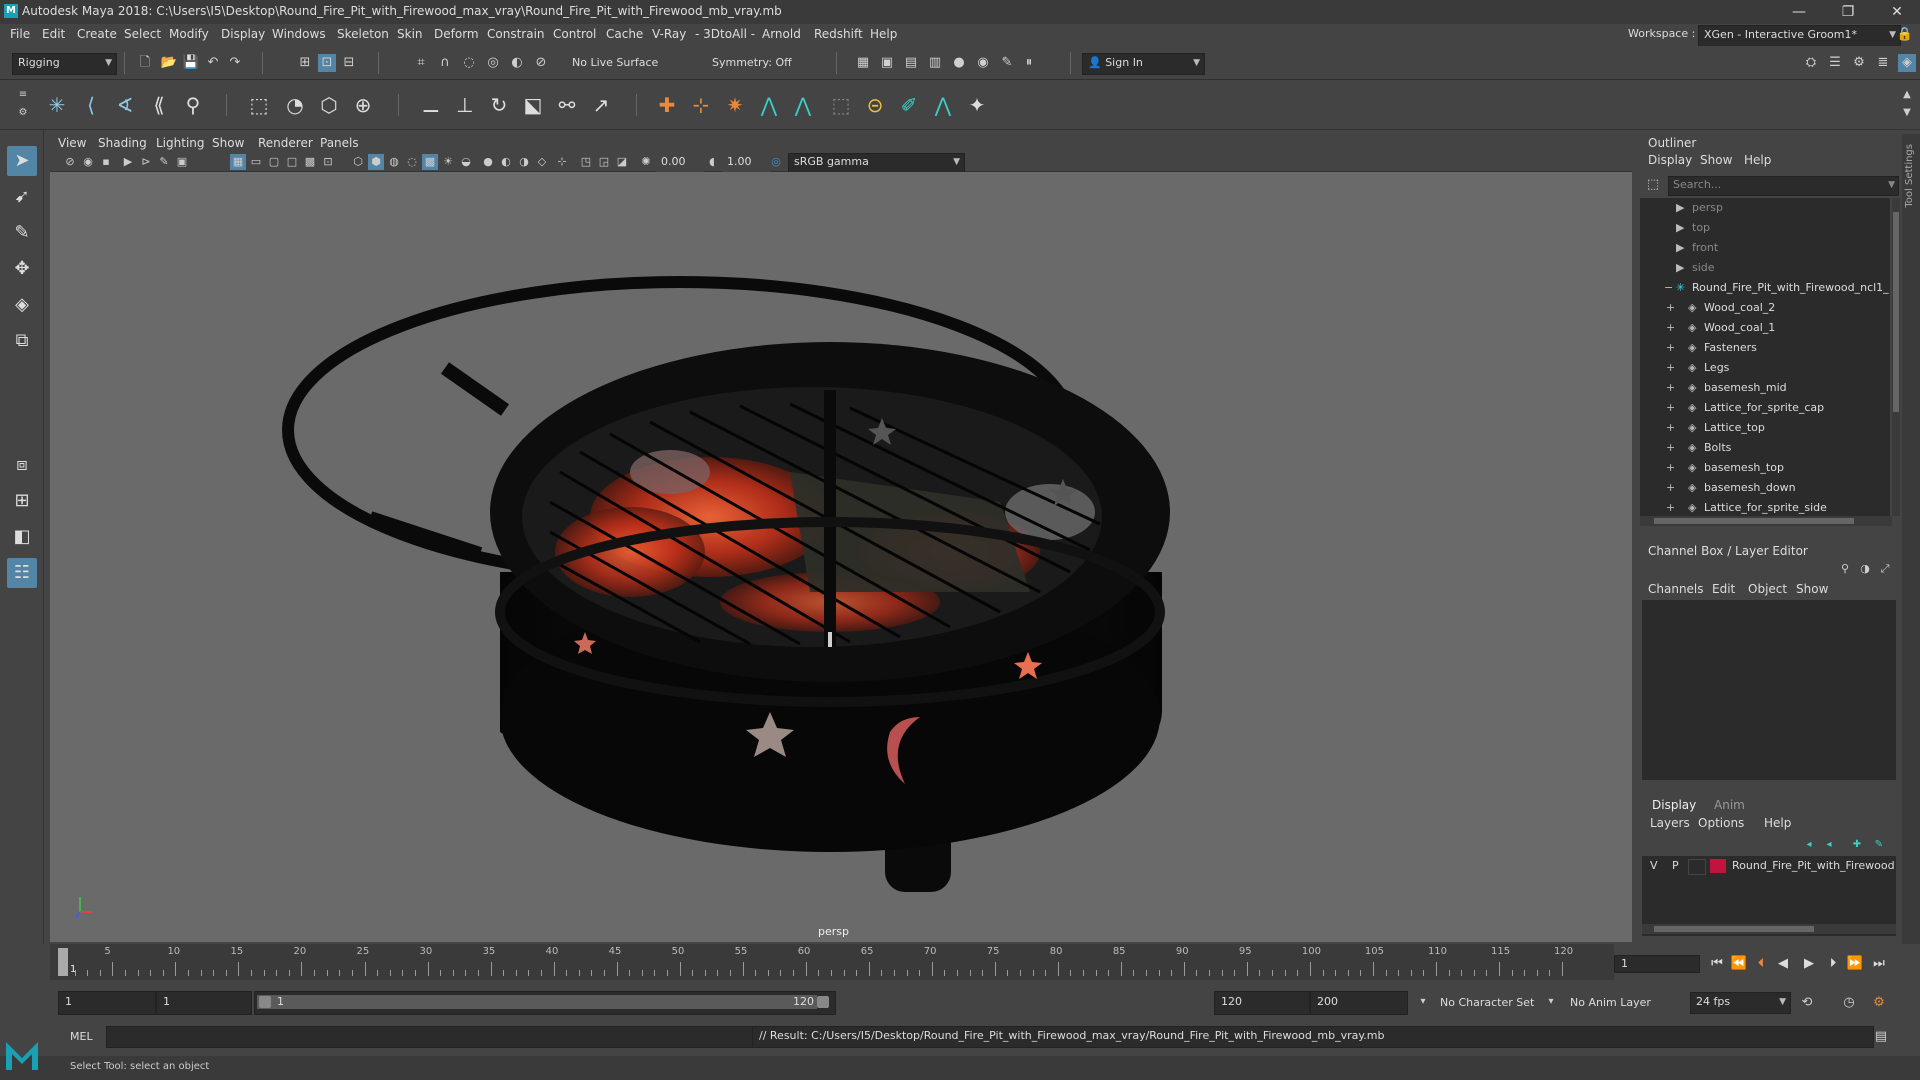 This screenshot has height=1080, width=1920. Describe the element at coordinates (1911, 539) in the screenshot. I see `tool-settings-side-tab: Tool Settings` at that location.